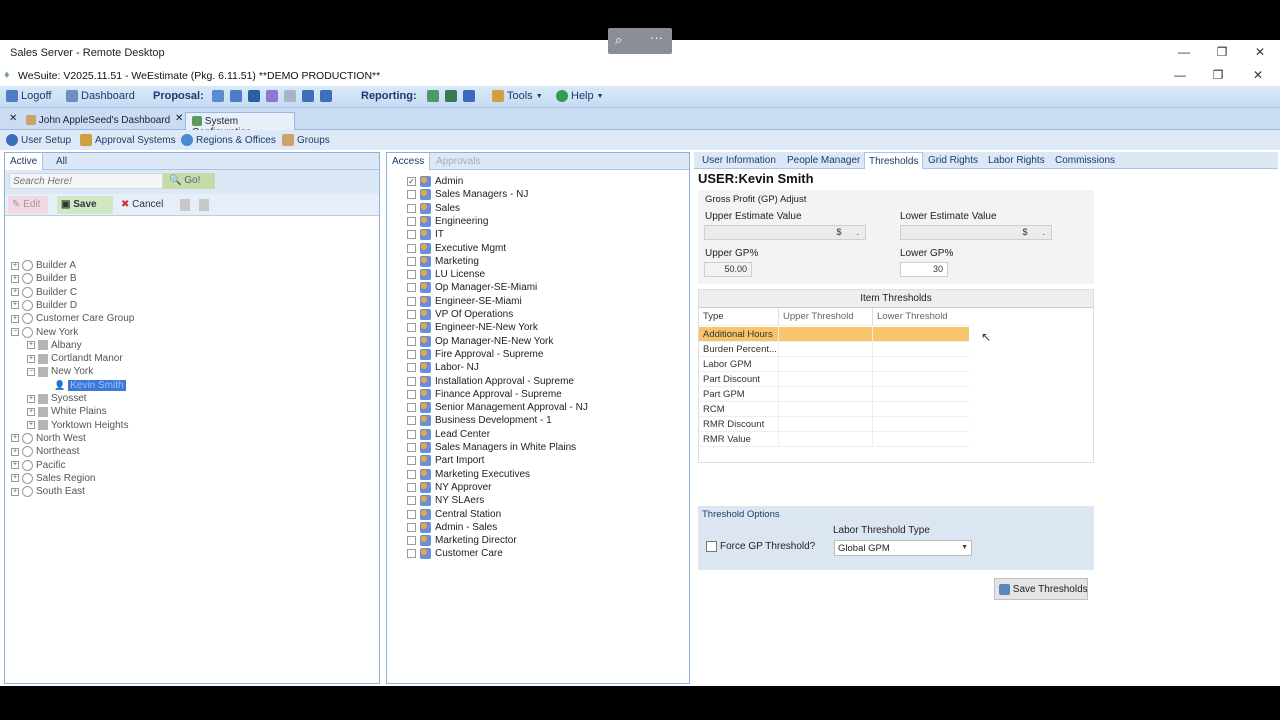 This screenshot has width=1280, height=720. I want to click on list-item: LU License, so click(446, 274).